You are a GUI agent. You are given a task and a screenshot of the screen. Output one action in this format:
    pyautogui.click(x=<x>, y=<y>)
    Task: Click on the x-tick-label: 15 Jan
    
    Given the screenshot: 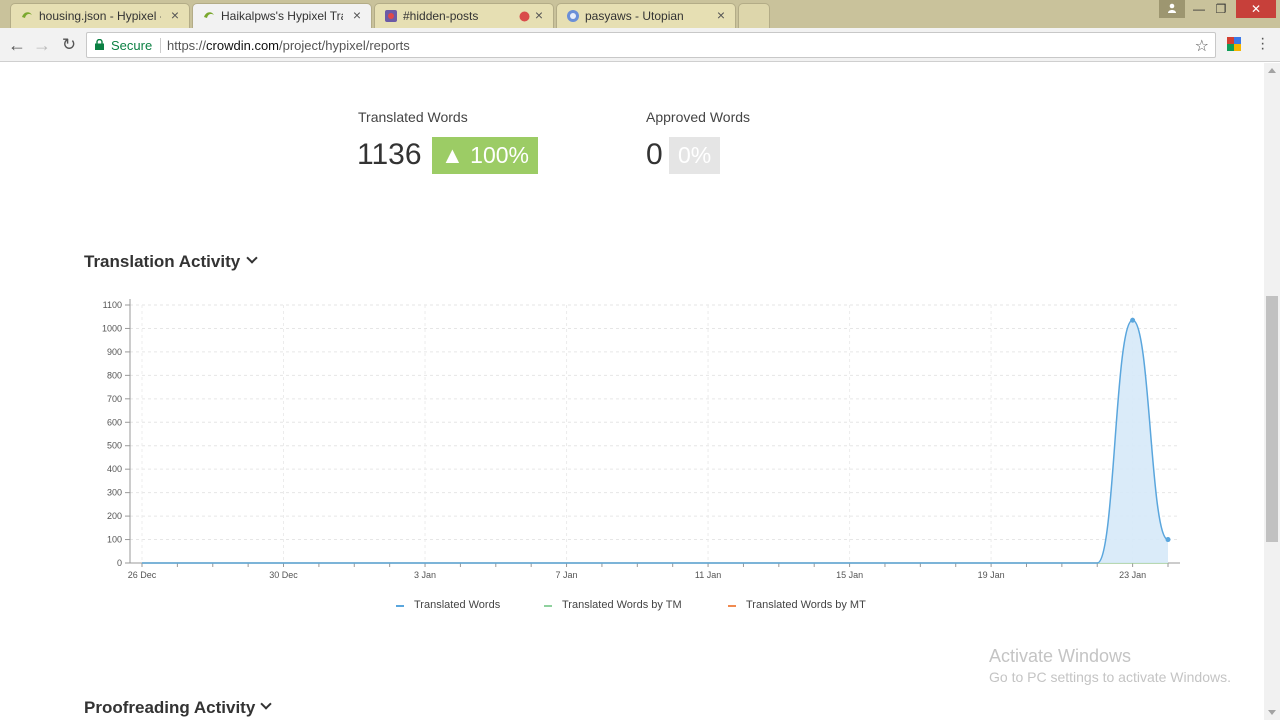 What is the action you would take?
    pyautogui.click(x=849, y=575)
    